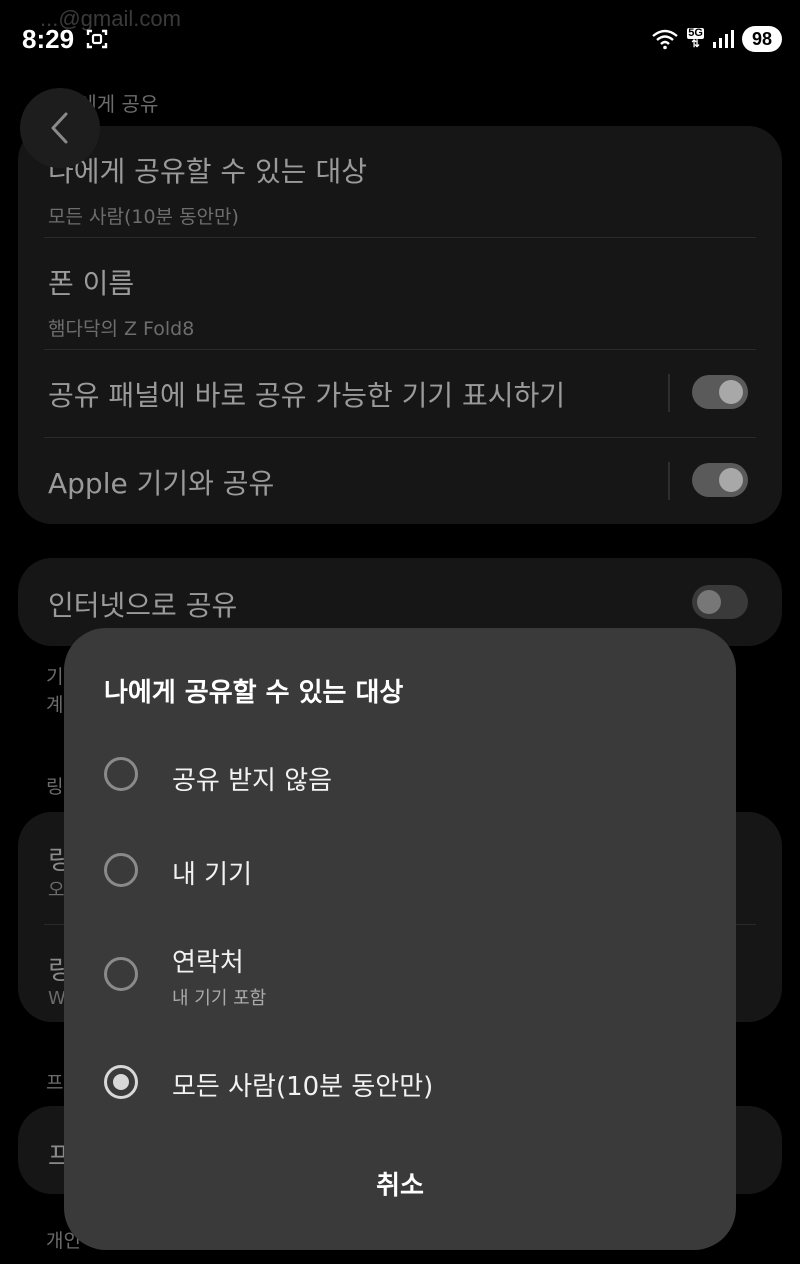  I want to click on status-icons: 5G ⇅ 98, so click(716, 39).